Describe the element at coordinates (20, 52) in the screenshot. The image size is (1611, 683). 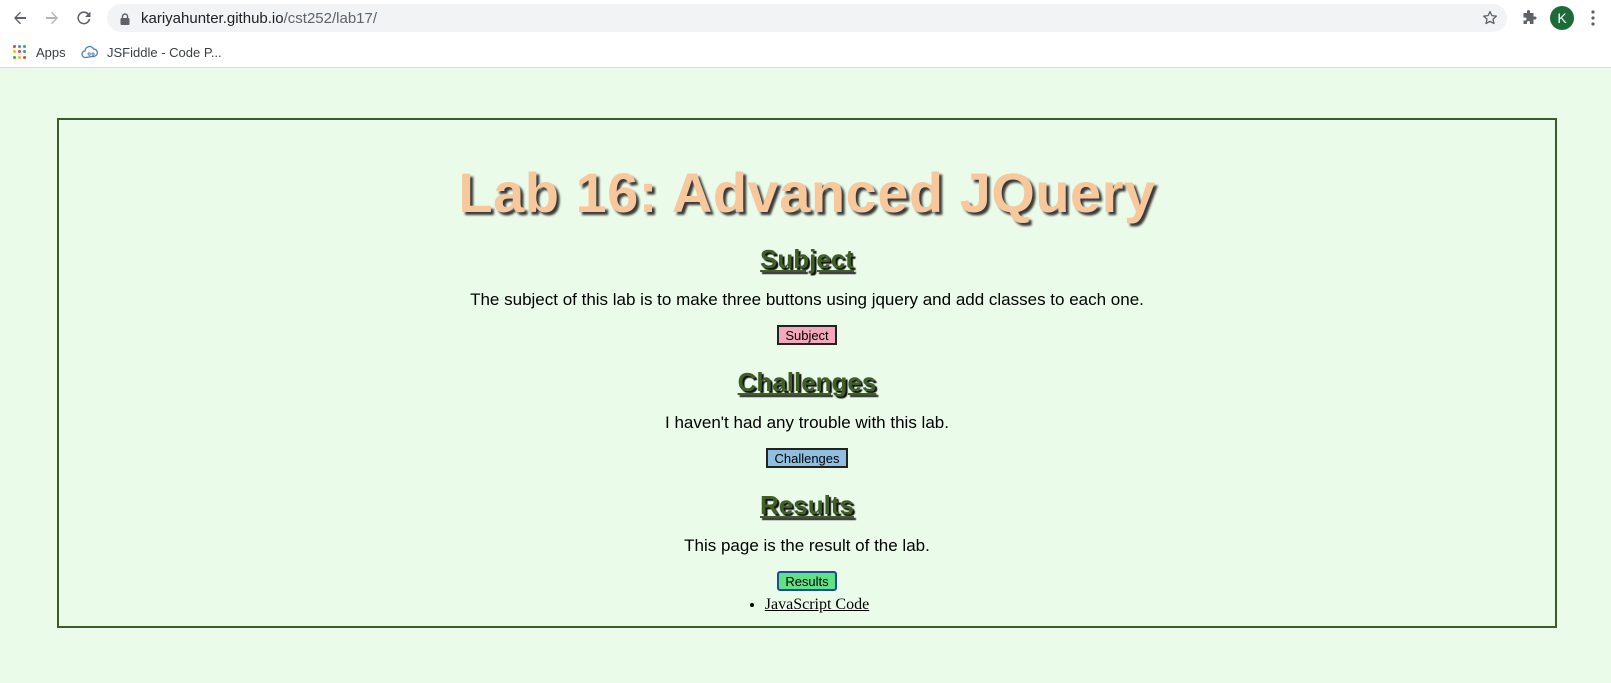
I see `apps-grid-icon` at that location.